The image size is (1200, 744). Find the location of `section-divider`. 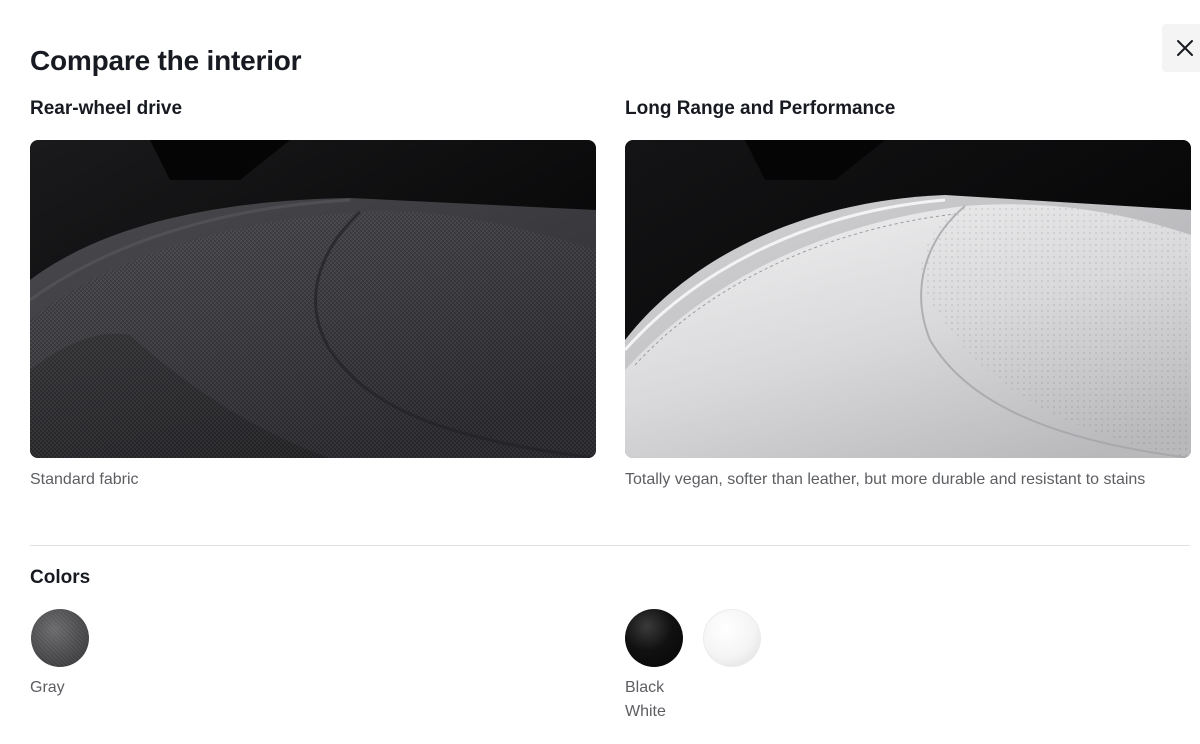

section-divider is located at coordinates (610, 545).